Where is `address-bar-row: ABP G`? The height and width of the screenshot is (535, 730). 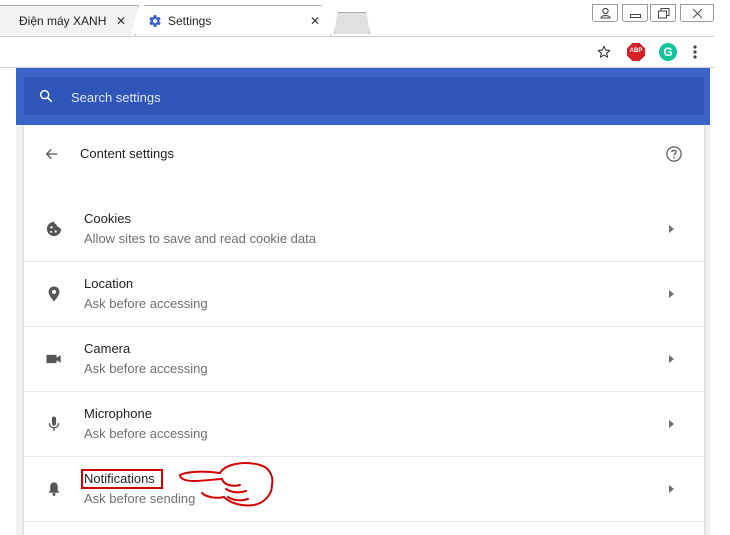 address-bar-row: ABP G is located at coordinates (357, 52).